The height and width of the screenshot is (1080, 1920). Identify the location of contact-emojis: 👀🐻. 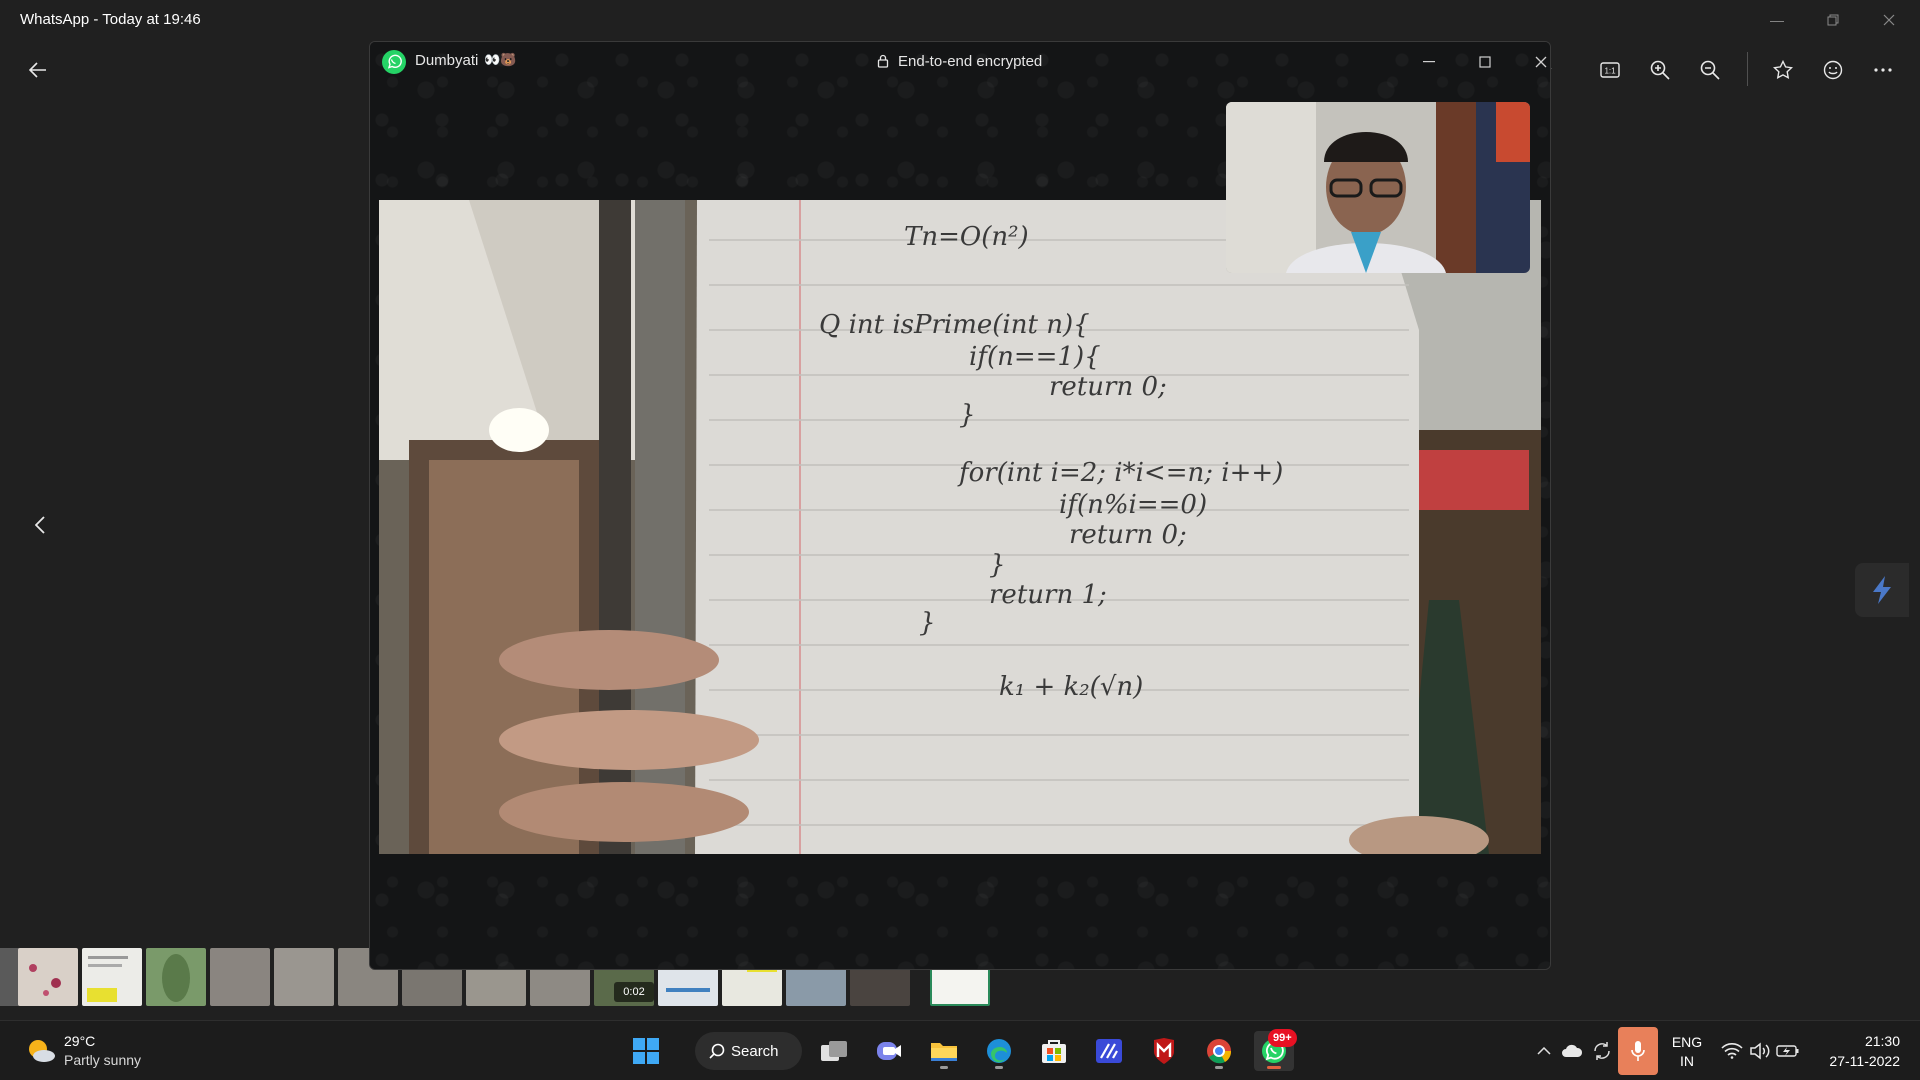
(500, 59).